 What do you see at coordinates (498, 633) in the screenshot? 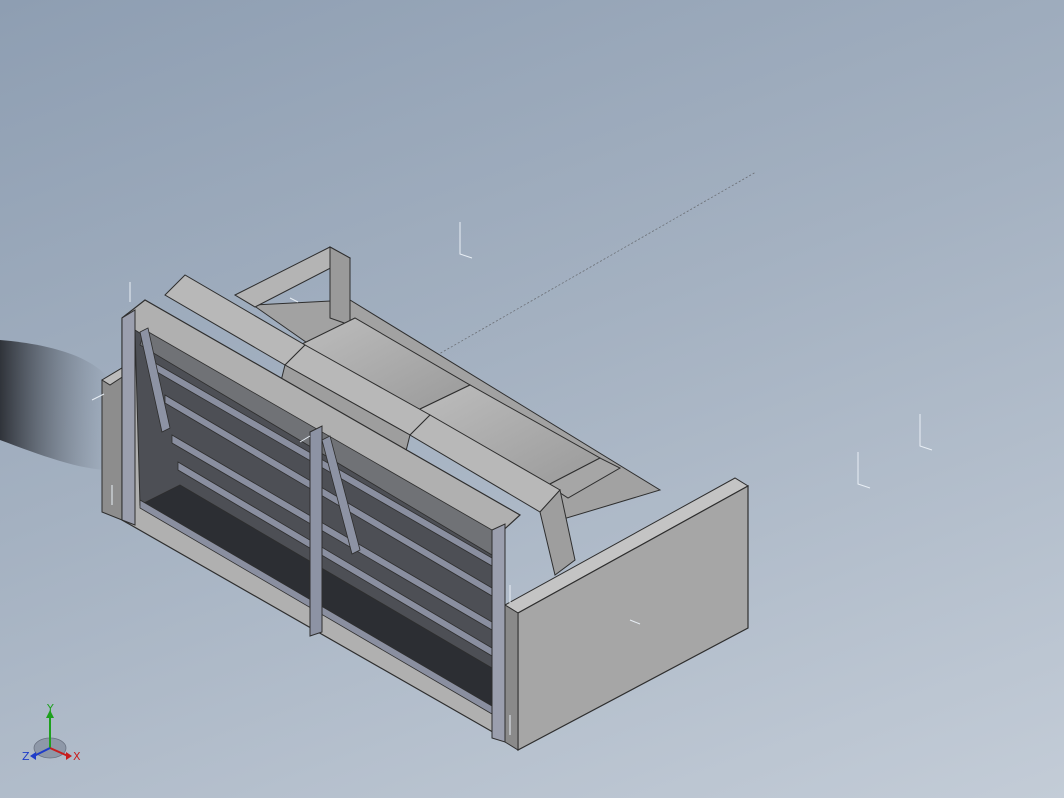
I see `rear-frame-right-post` at bounding box center [498, 633].